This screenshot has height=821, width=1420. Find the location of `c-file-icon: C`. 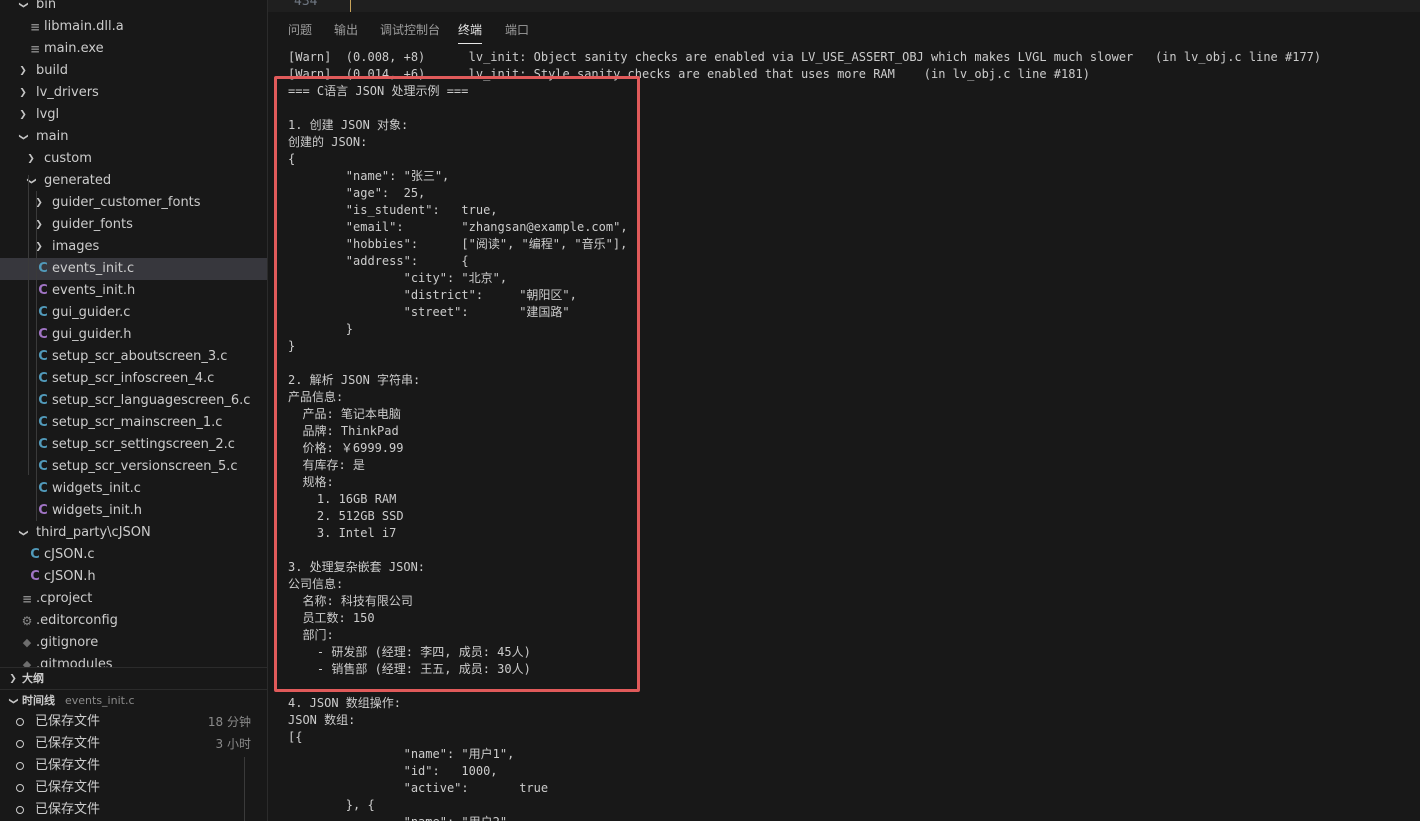

c-file-icon: C is located at coordinates (43, 444).